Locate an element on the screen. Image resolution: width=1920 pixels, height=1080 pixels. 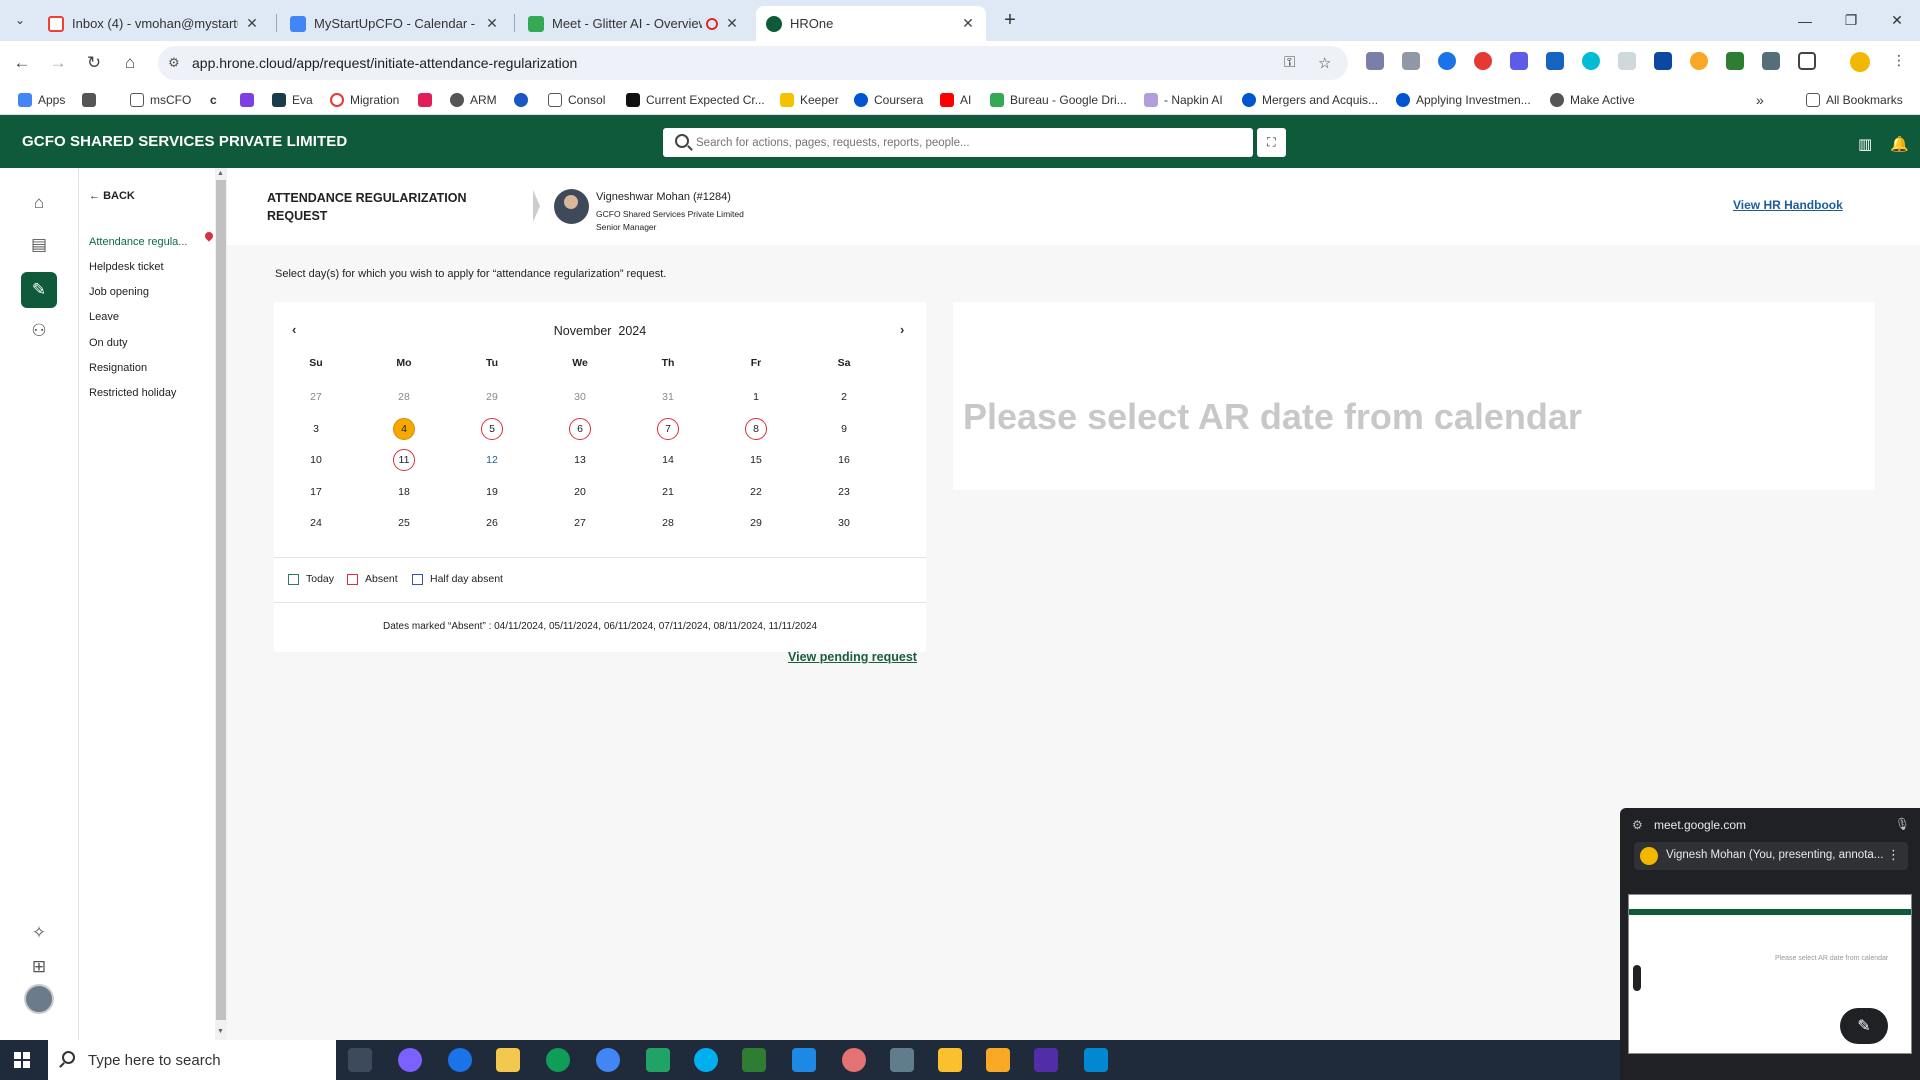
calendar-day: 17 is located at coordinates (316, 492).